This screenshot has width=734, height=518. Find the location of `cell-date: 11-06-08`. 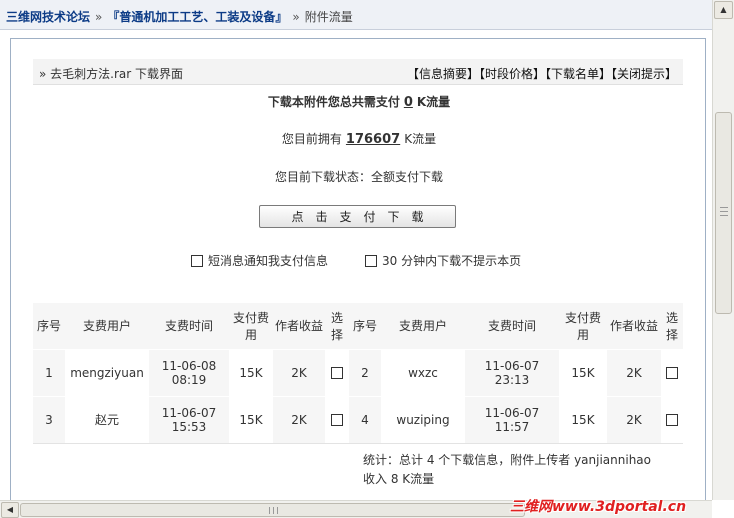

cell-date: 11-06-08 is located at coordinates (189, 365).